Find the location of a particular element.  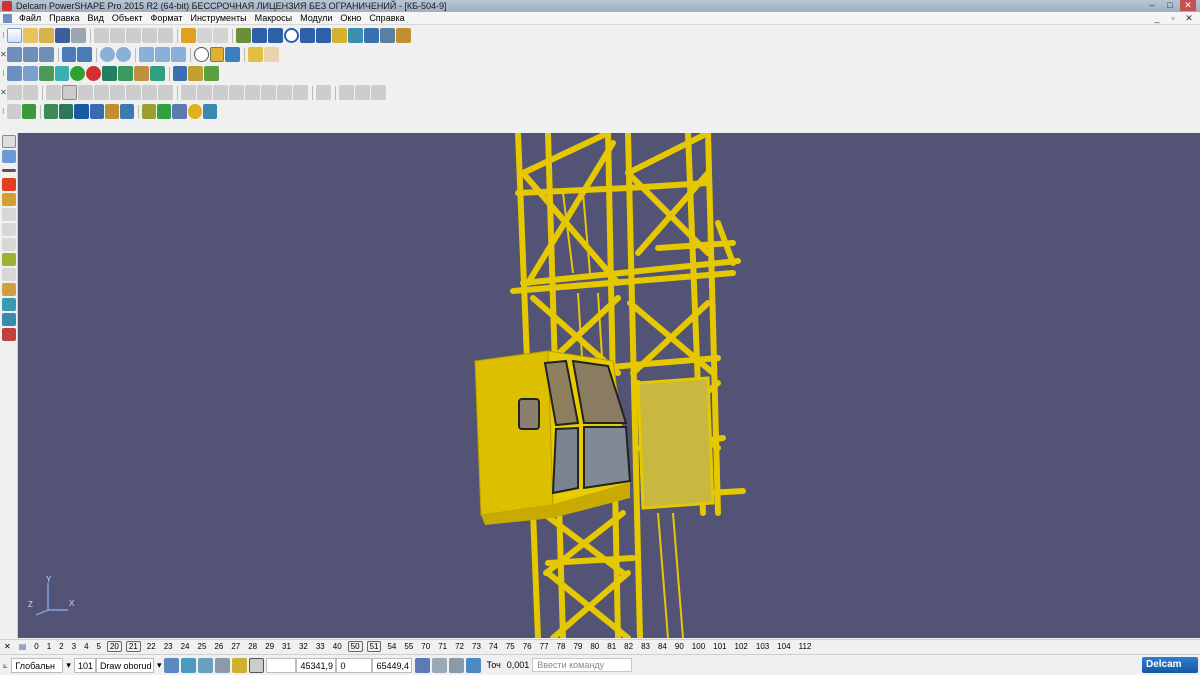

offset-icon is located at coordinates (9, 289).